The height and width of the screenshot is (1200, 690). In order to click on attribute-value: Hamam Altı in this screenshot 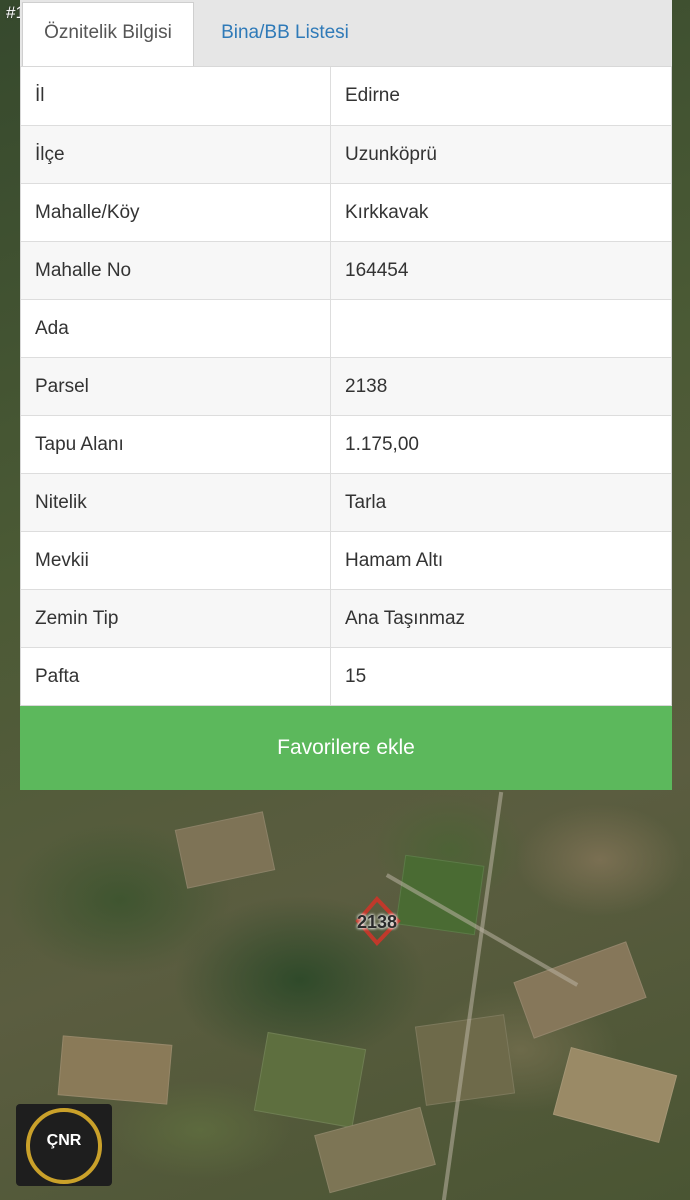, I will do `click(394, 560)`.